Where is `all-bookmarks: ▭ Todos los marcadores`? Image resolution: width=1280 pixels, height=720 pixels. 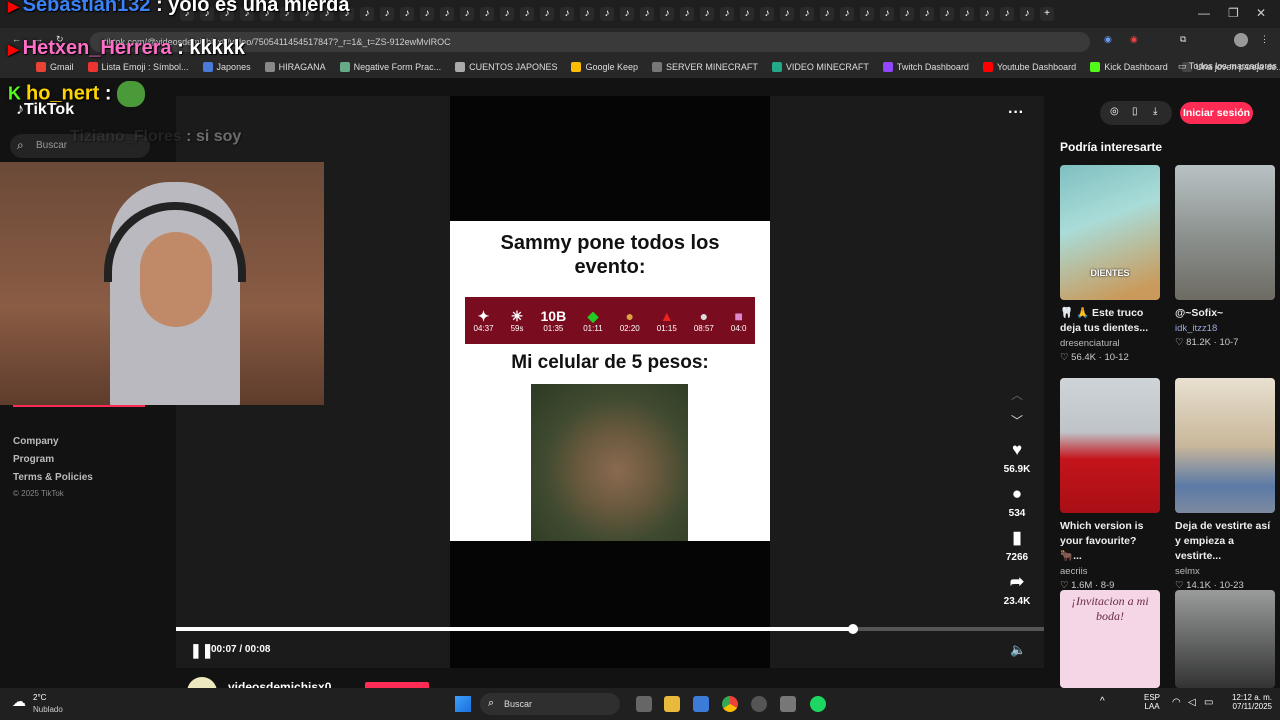
all-bookmarks: ▭ Todos los marcadores is located at coordinates (1227, 66).